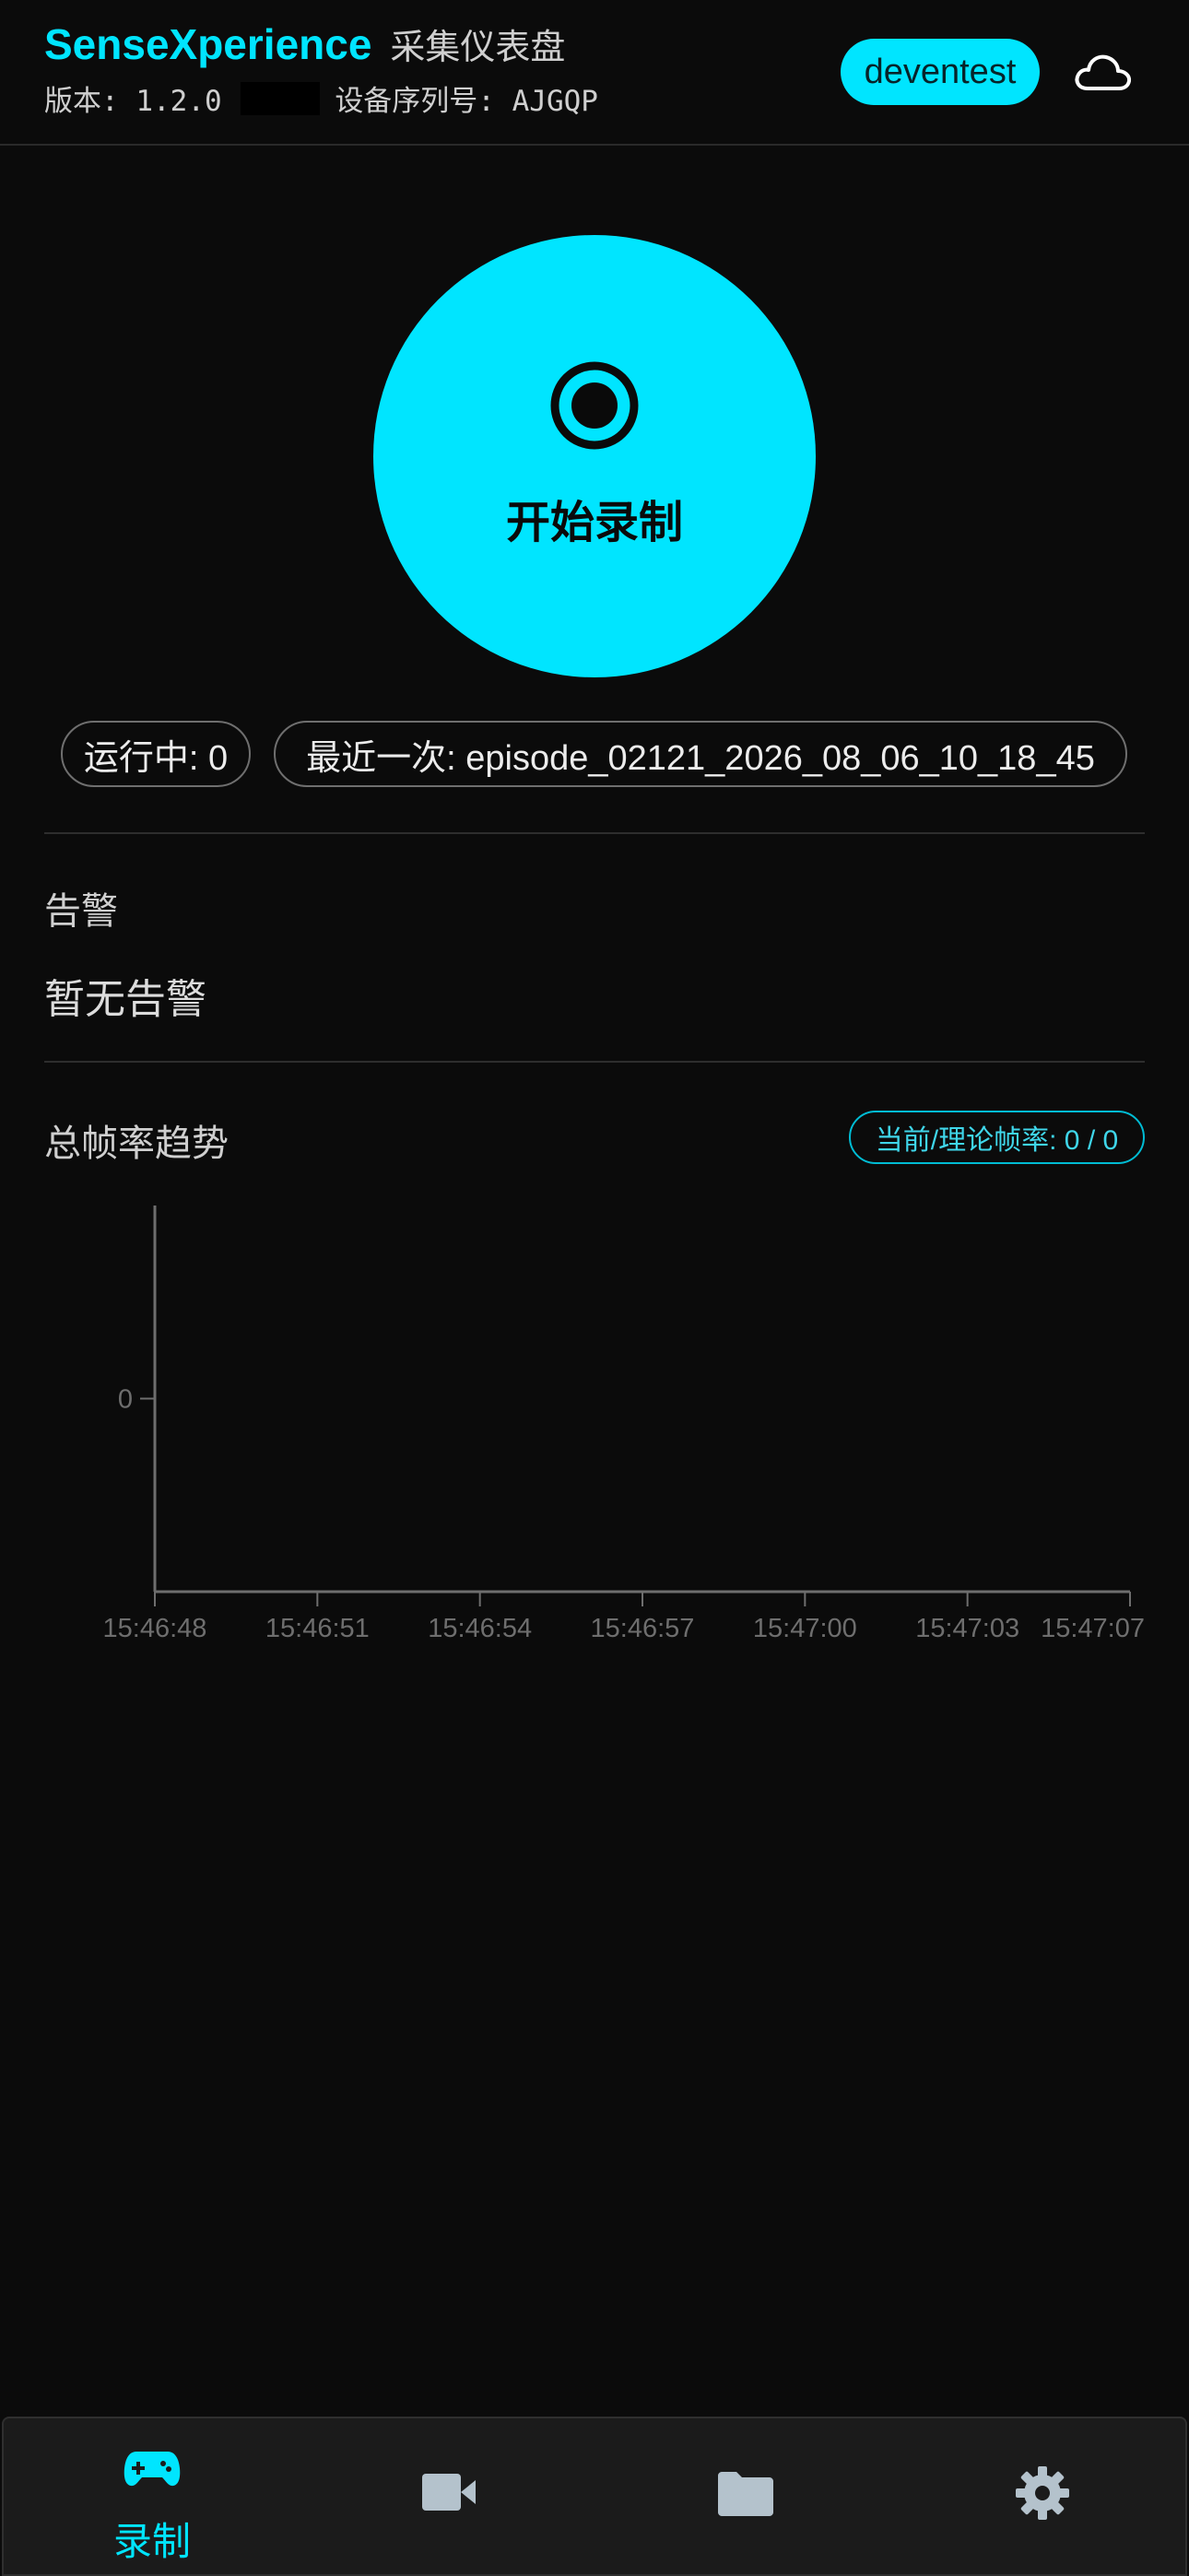 The width and height of the screenshot is (1189, 2576). I want to click on folder-icon, so click(746, 2494).